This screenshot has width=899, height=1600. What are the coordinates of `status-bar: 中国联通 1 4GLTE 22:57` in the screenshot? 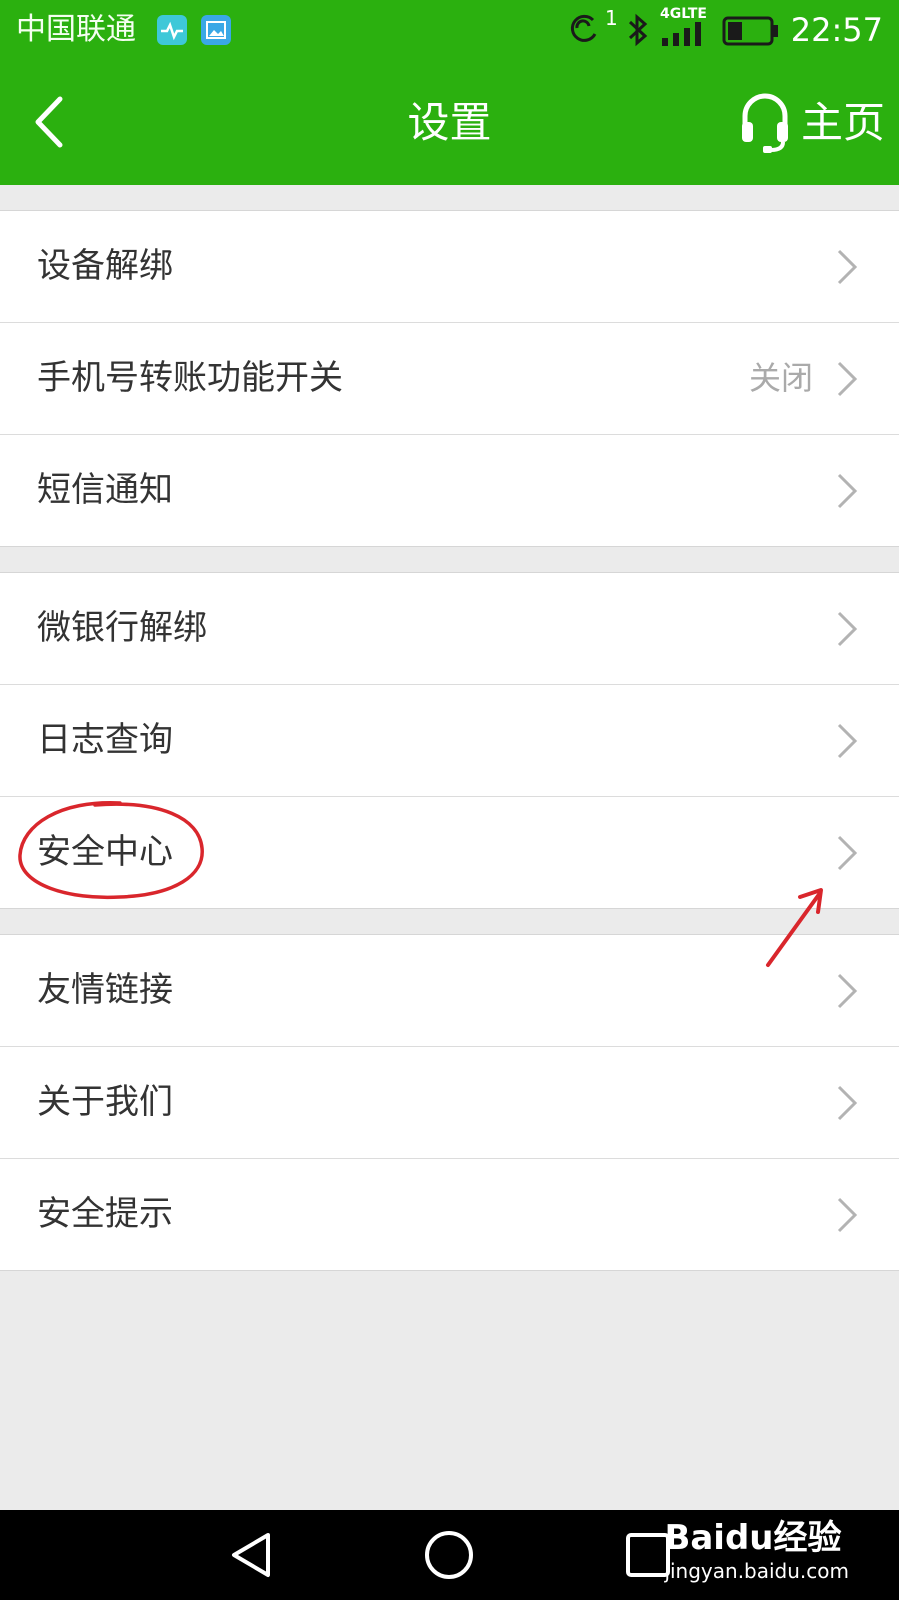 It's located at (449, 30).